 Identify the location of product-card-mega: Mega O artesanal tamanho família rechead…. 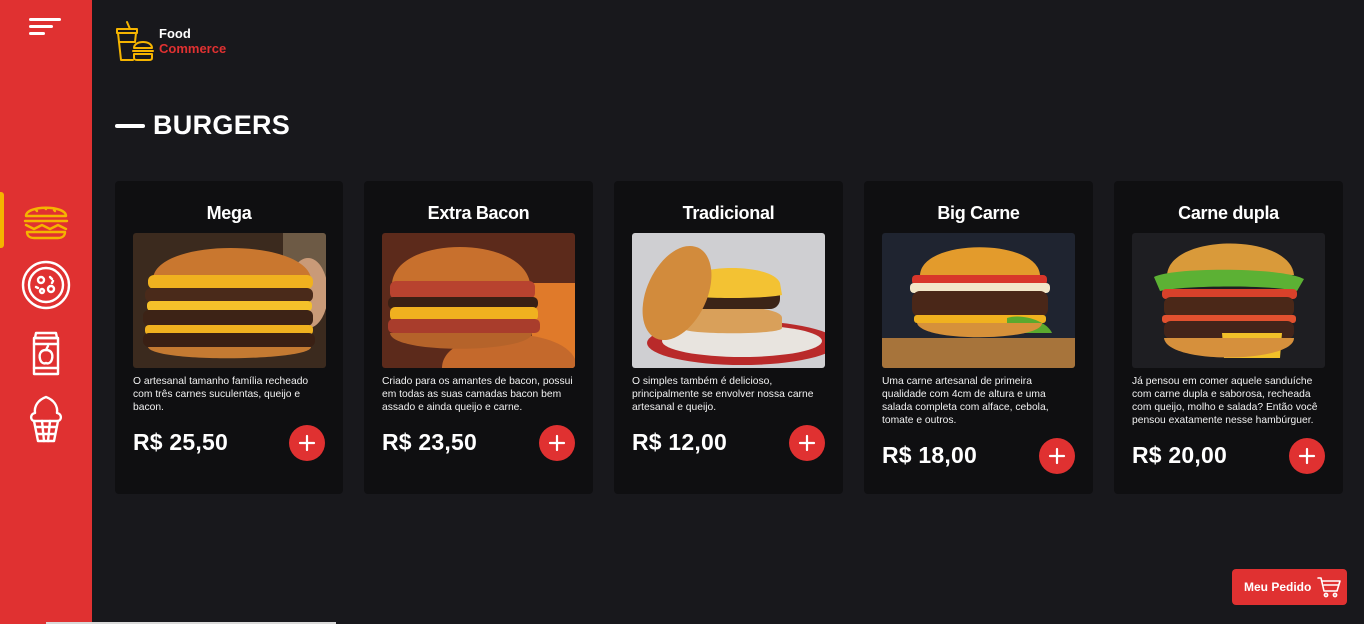
(229, 337).